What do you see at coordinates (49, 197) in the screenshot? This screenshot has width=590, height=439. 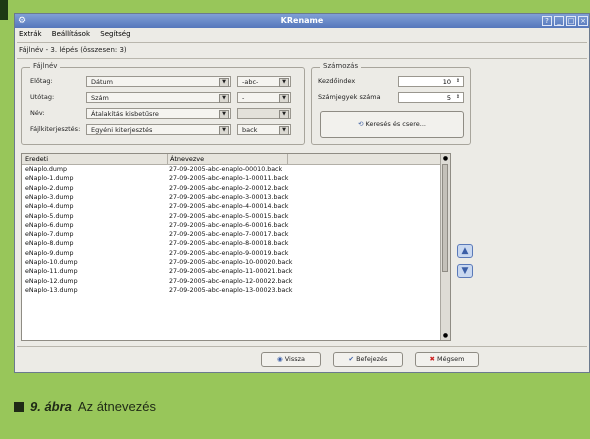 I see `original-filename: eNaplo-3.dump` at bounding box center [49, 197].